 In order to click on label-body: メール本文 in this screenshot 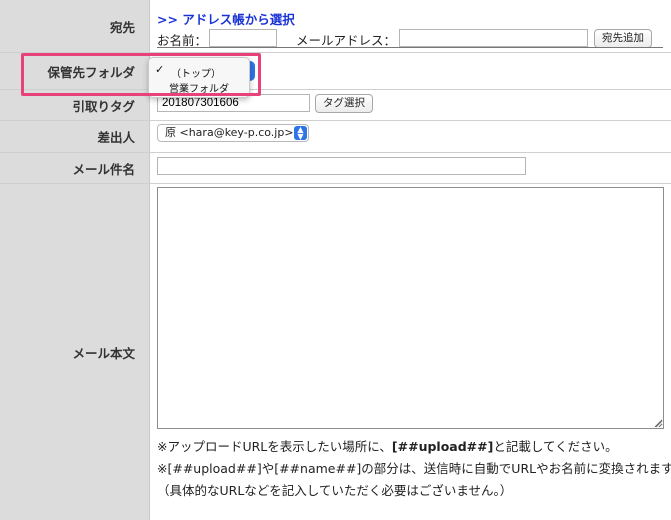, I will do `click(75, 352)`.